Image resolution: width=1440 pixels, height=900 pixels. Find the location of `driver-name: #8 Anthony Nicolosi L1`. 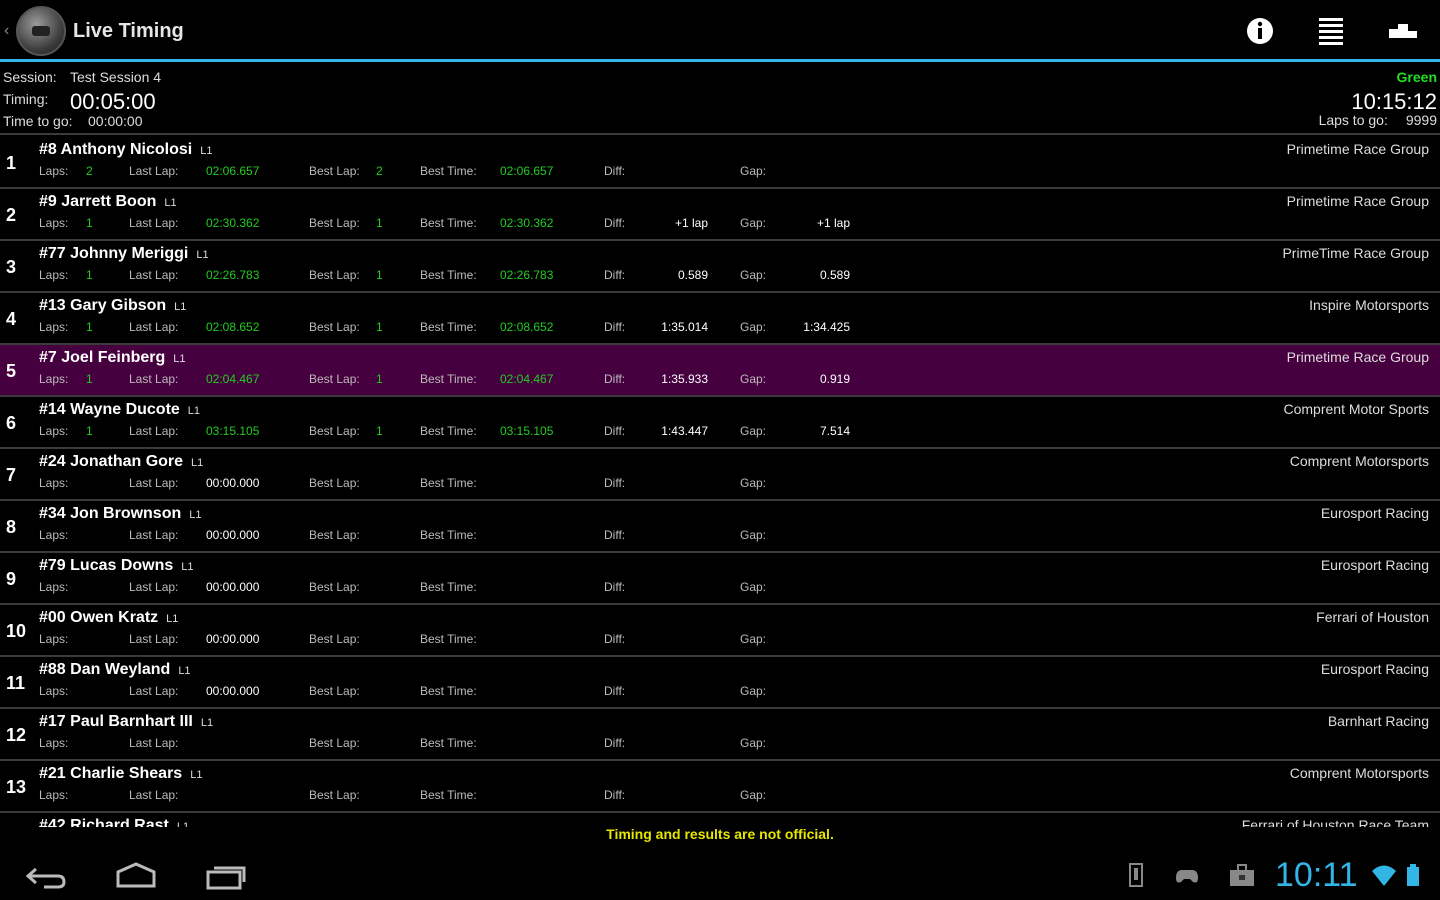

driver-name: #8 Anthony Nicolosi L1 is located at coordinates (125, 150).